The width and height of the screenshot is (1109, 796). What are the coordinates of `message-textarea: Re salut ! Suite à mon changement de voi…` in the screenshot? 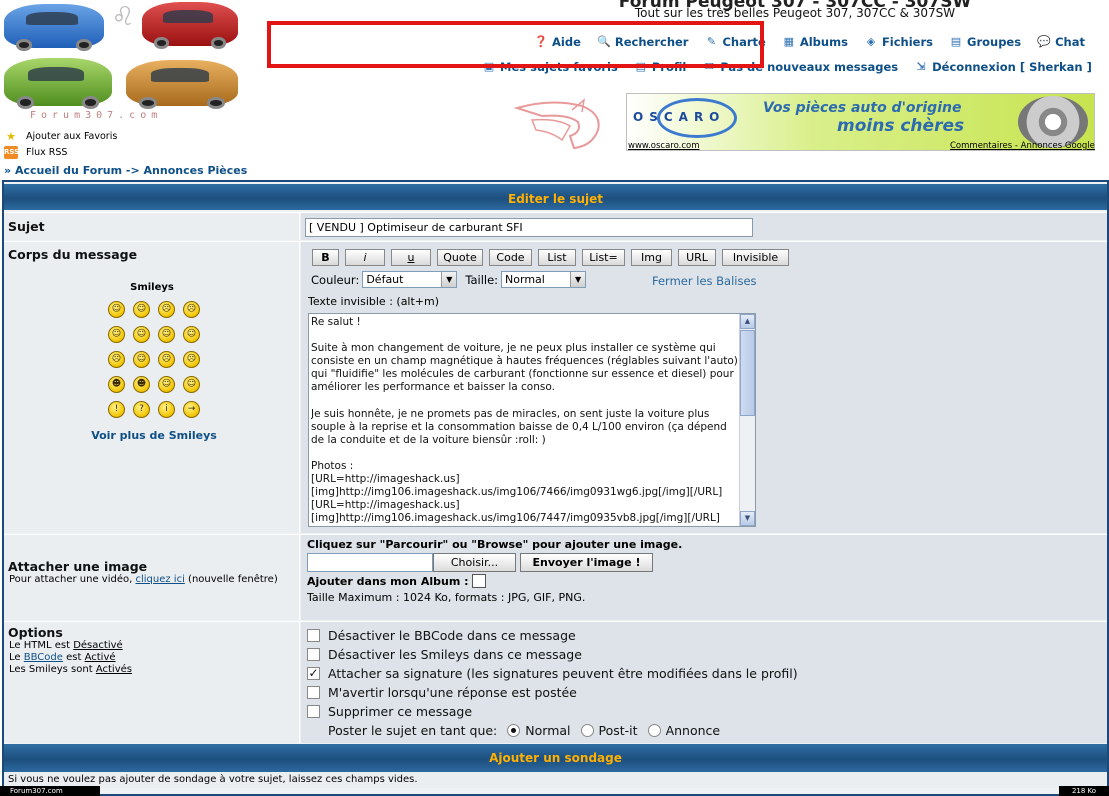 It's located at (532, 420).